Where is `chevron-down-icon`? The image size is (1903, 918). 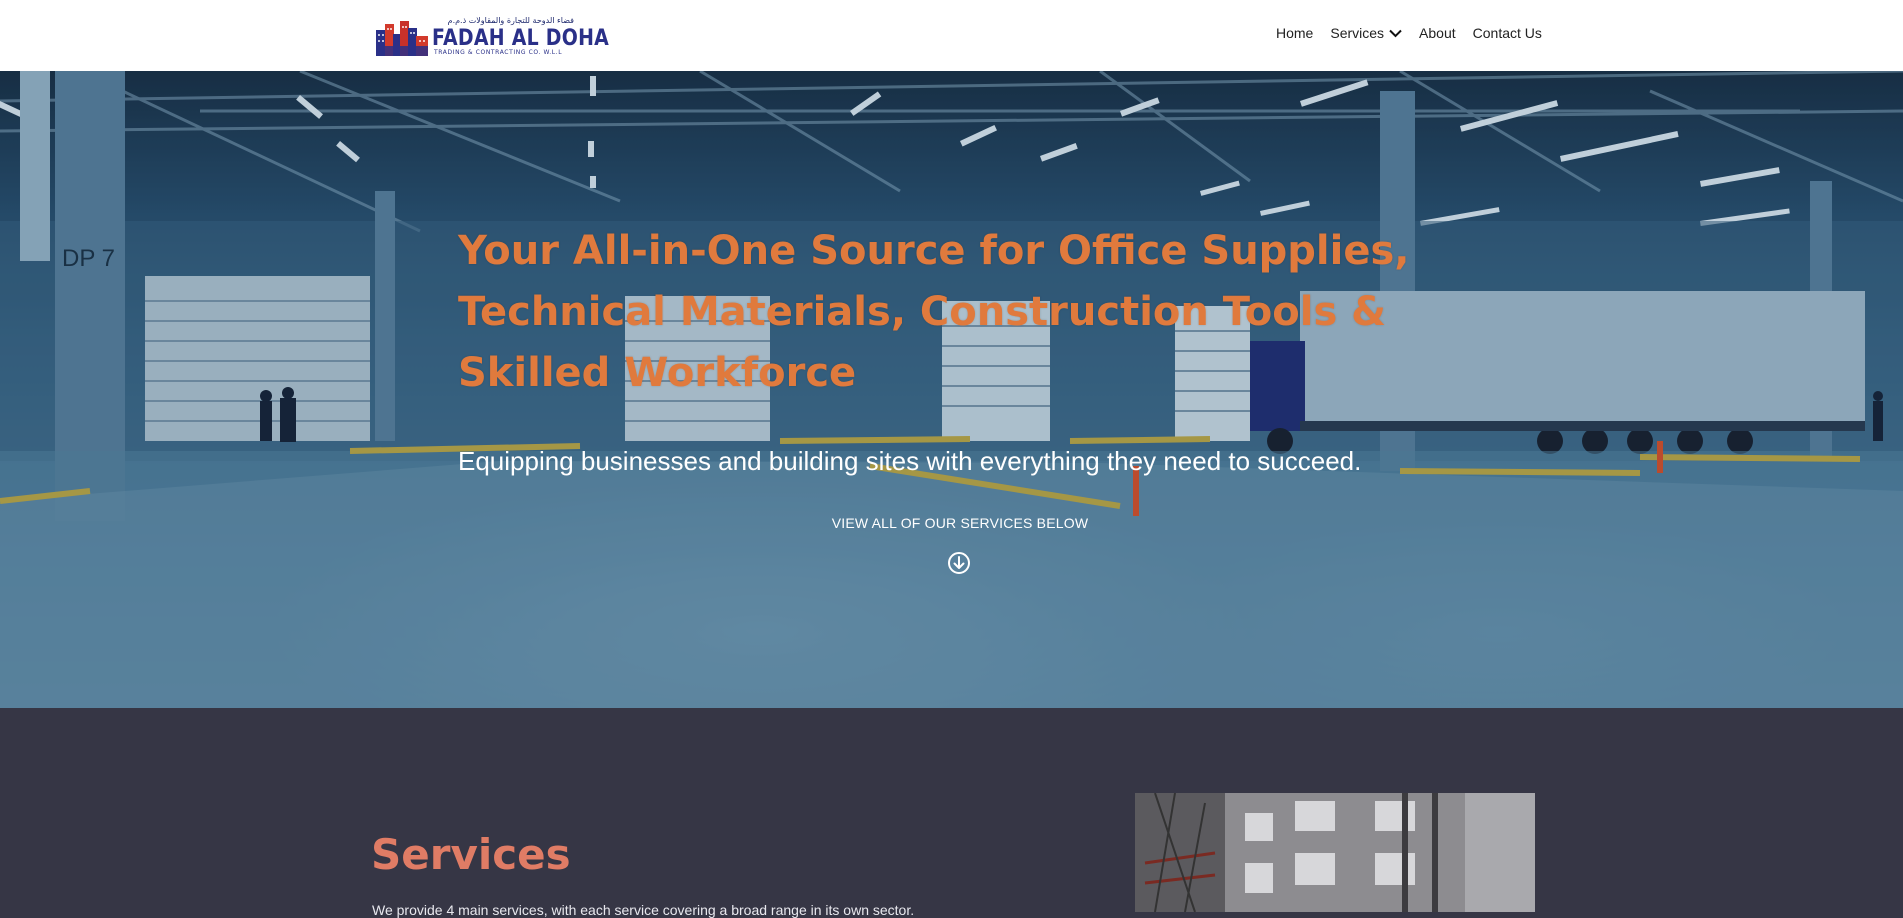 chevron-down-icon is located at coordinates (1395, 33).